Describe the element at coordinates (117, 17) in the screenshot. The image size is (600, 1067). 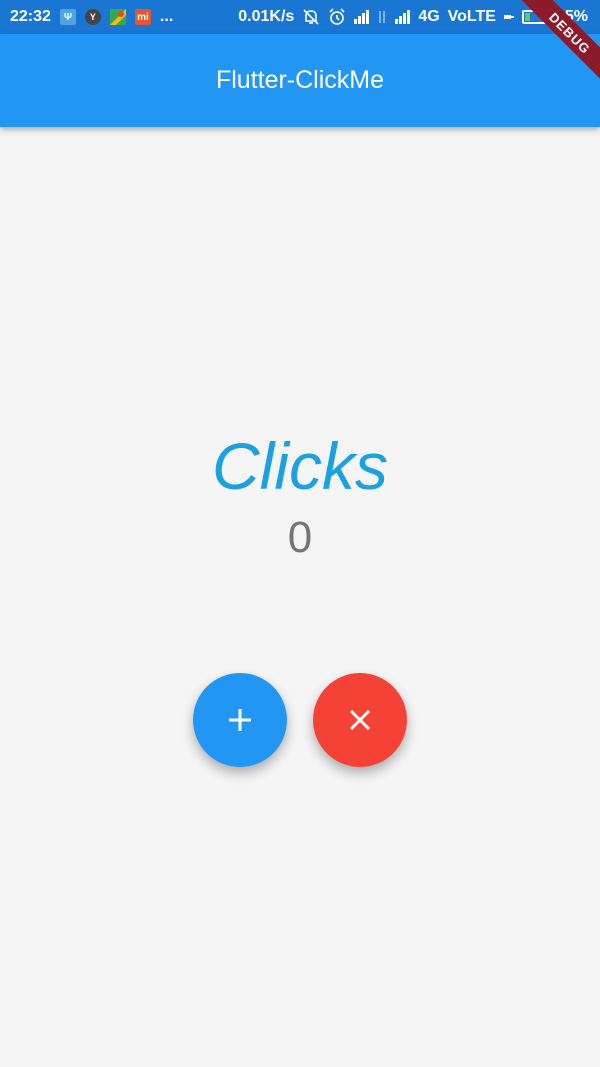
I see `maps-notification-icon` at that location.